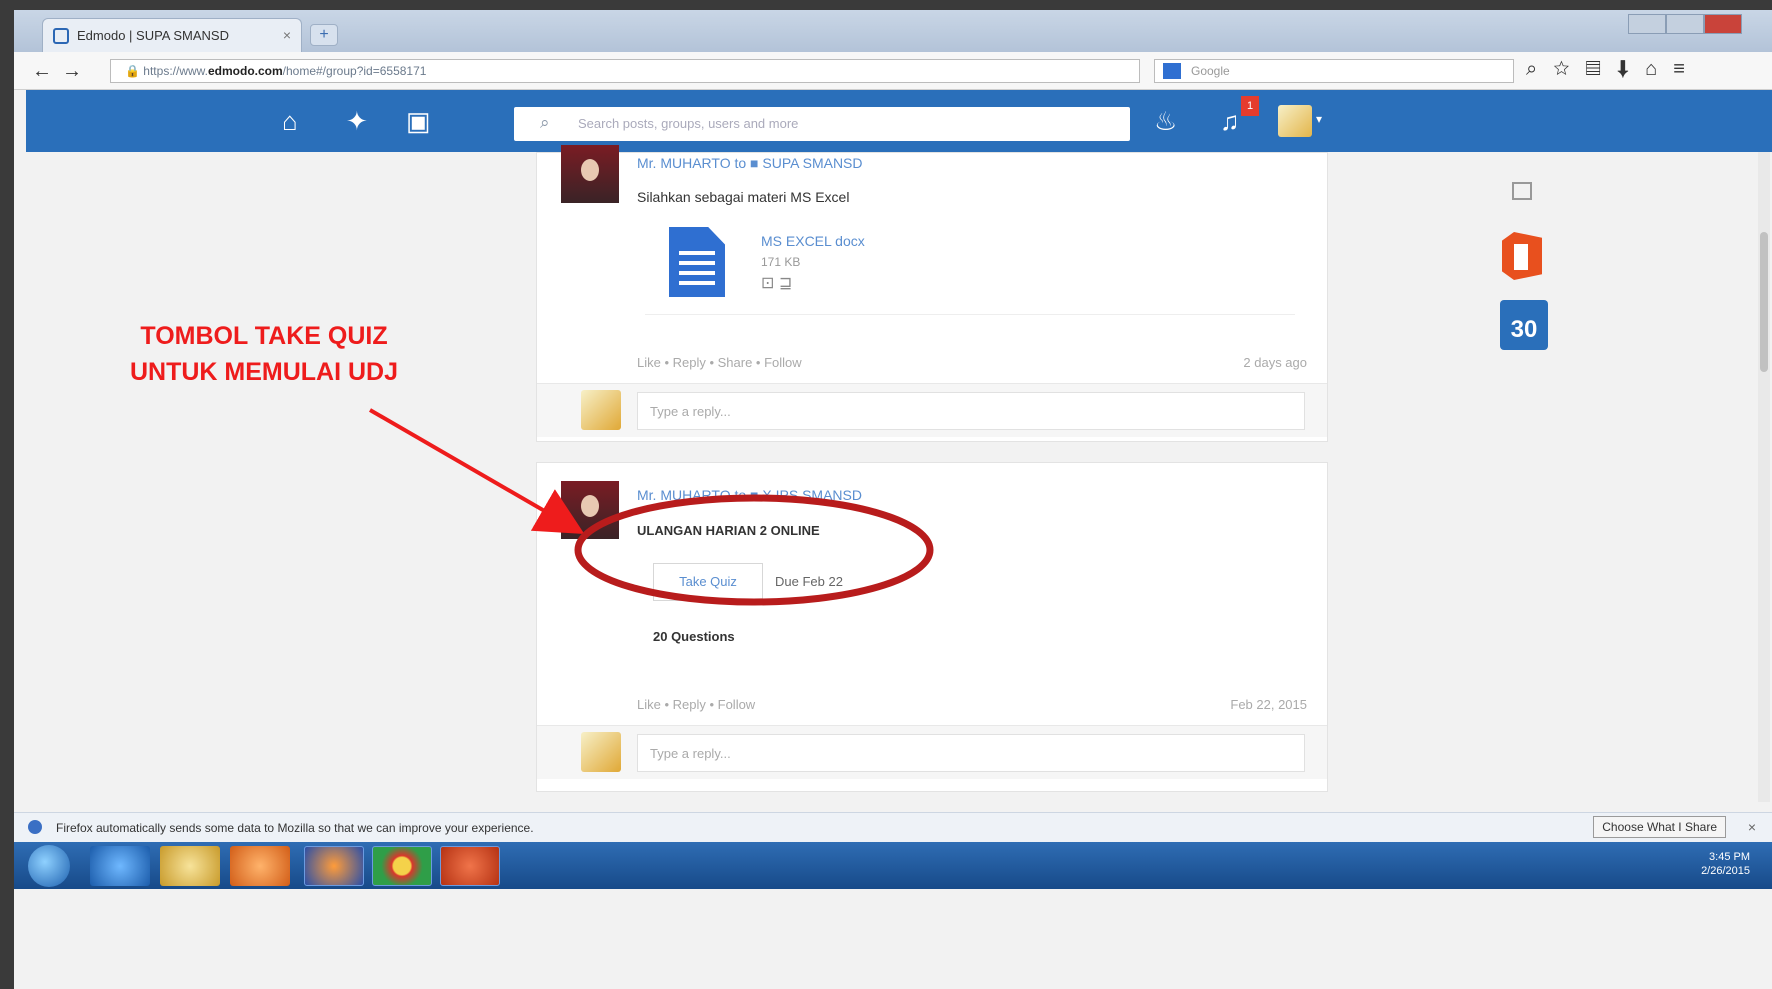 The image size is (1772, 989). I want to click on clock-time: 3:45 PM, so click(1729, 857).